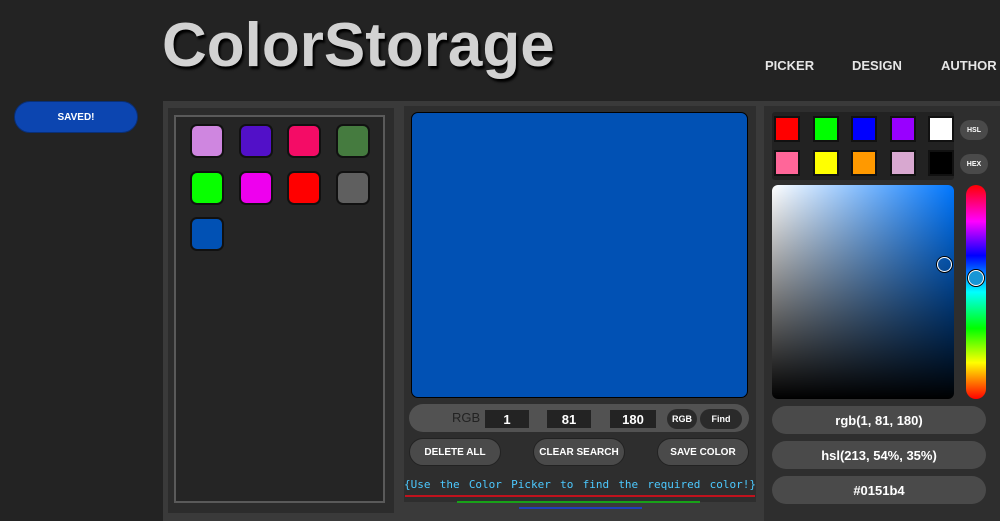 Image resolution: width=1000 pixels, height=521 pixels. I want to click on app-logo: ColorStorage, so click(358, 45).